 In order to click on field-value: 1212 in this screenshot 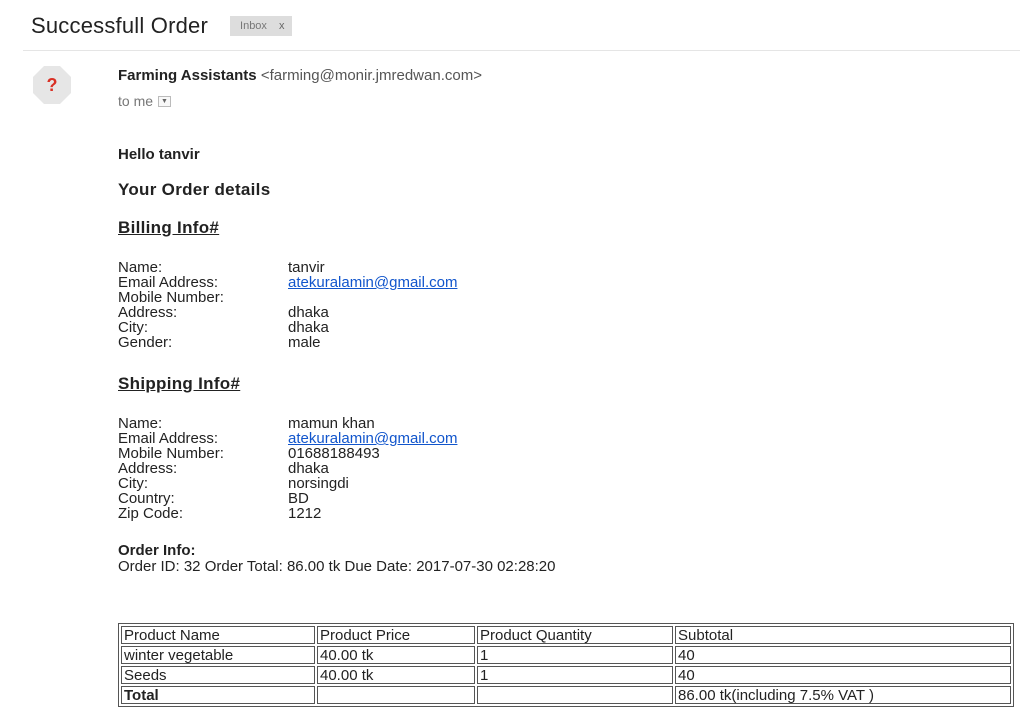, I will do `click(305, 513)`.